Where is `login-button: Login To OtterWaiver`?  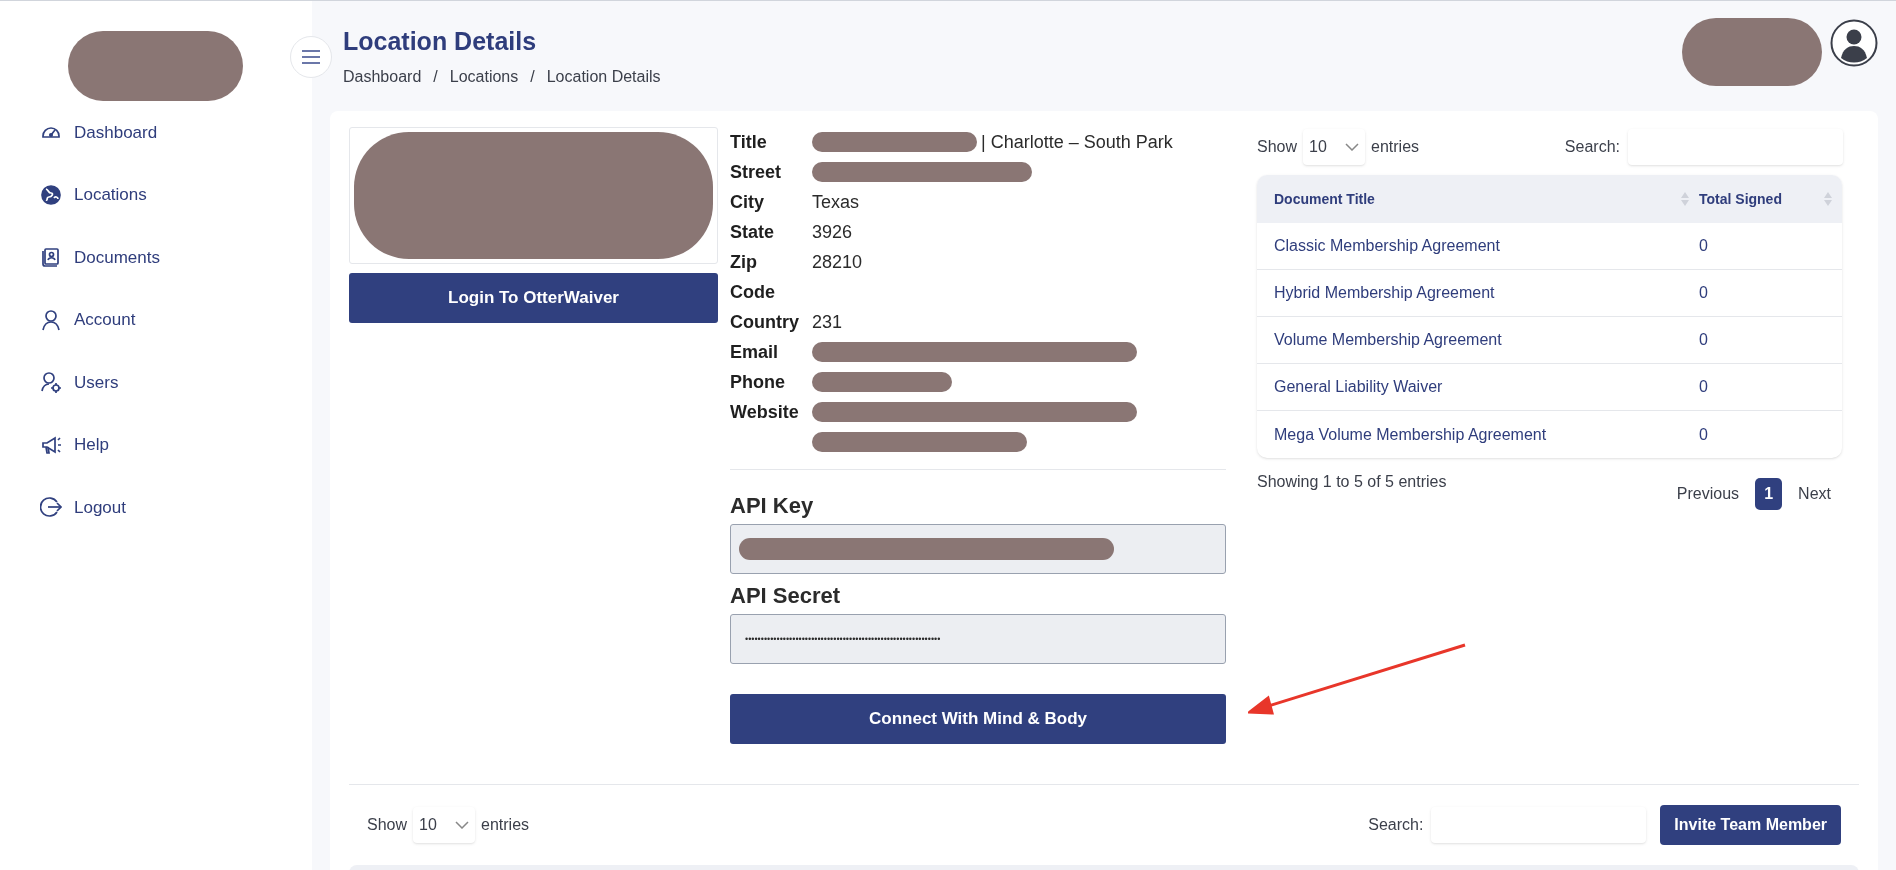 login-button: Login To OtterWaiver is located at coordinates (533, 298).